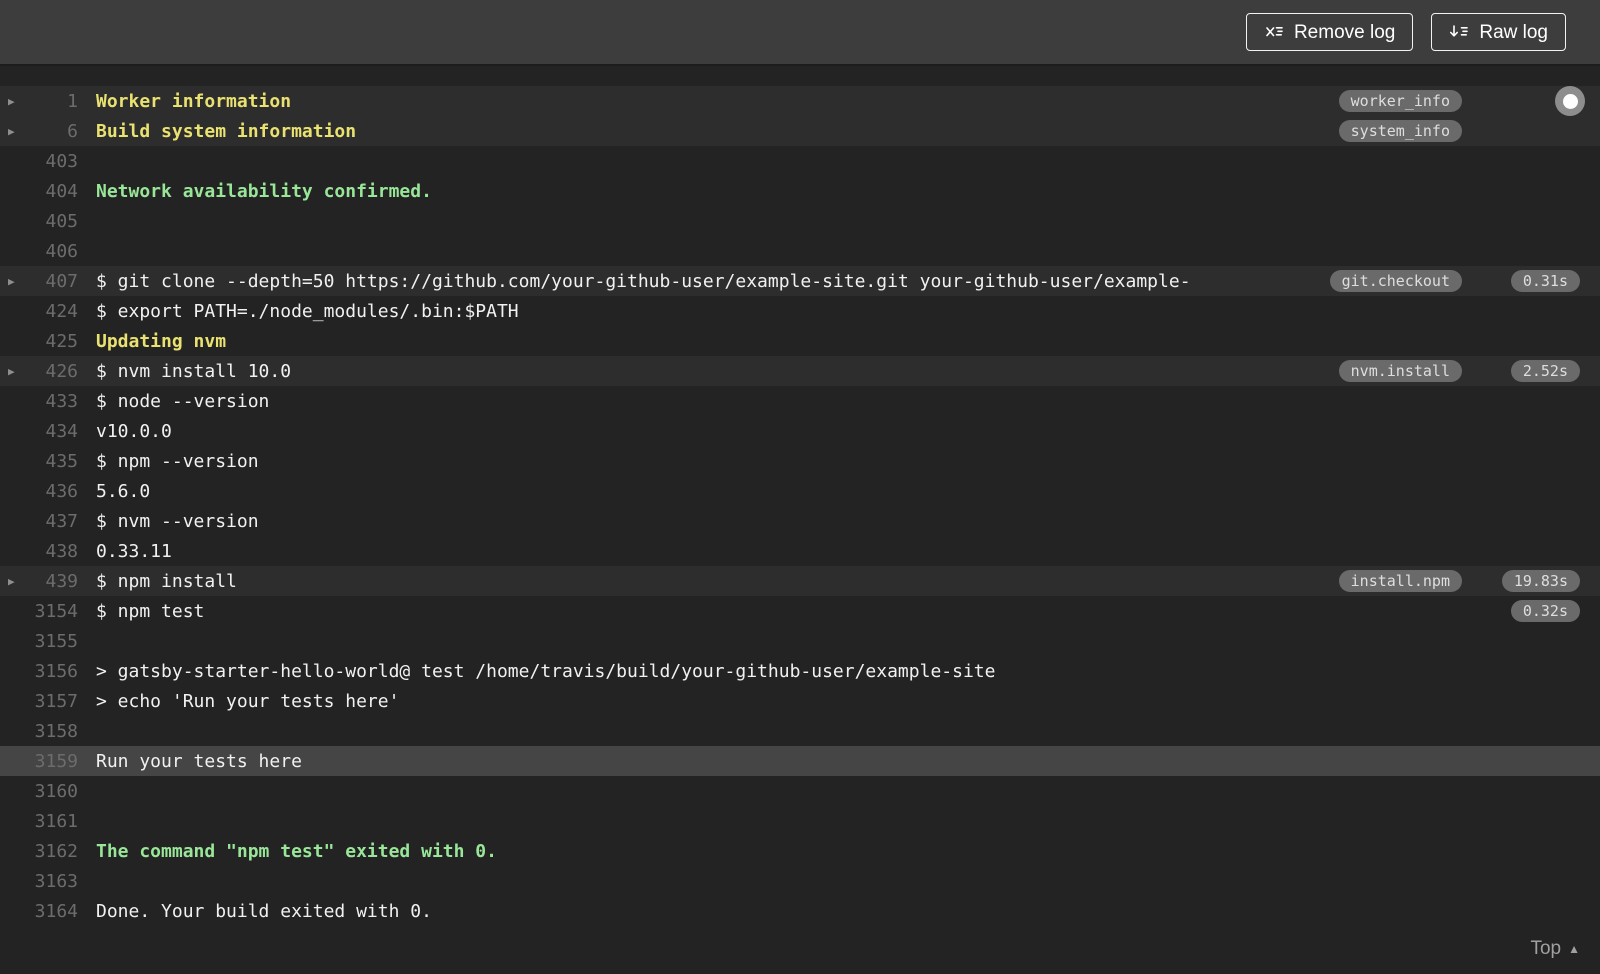 The width and height of the screenshot is (1600, 974). Describe the element at coordinates (1545, 281) in the screenshot. I see `duration-badge: 0.31s` at that location.